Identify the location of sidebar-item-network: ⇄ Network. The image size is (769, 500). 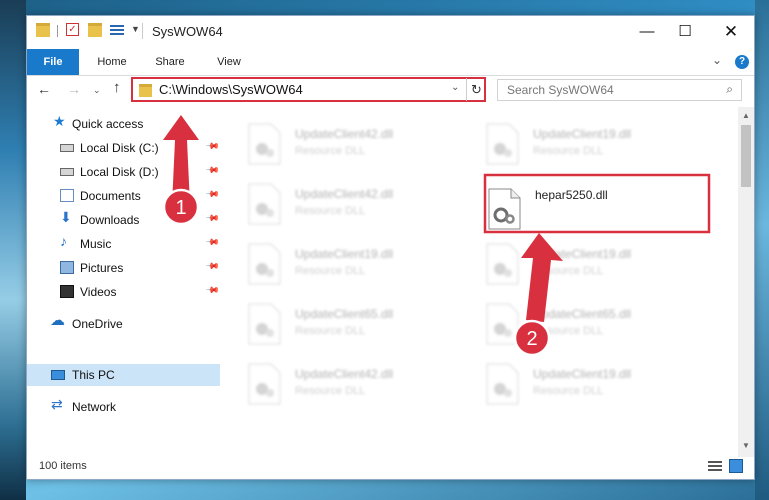
(123, 407).